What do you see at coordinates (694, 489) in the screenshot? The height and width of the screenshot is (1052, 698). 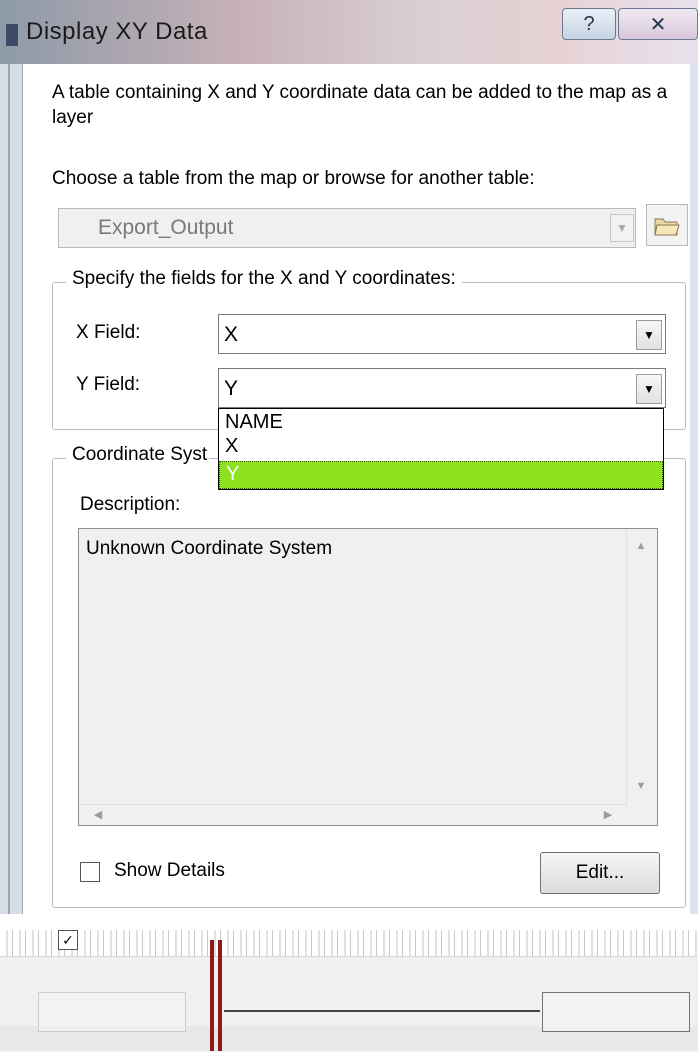 I see `window-frame-right` at bounding box center [694, 489].